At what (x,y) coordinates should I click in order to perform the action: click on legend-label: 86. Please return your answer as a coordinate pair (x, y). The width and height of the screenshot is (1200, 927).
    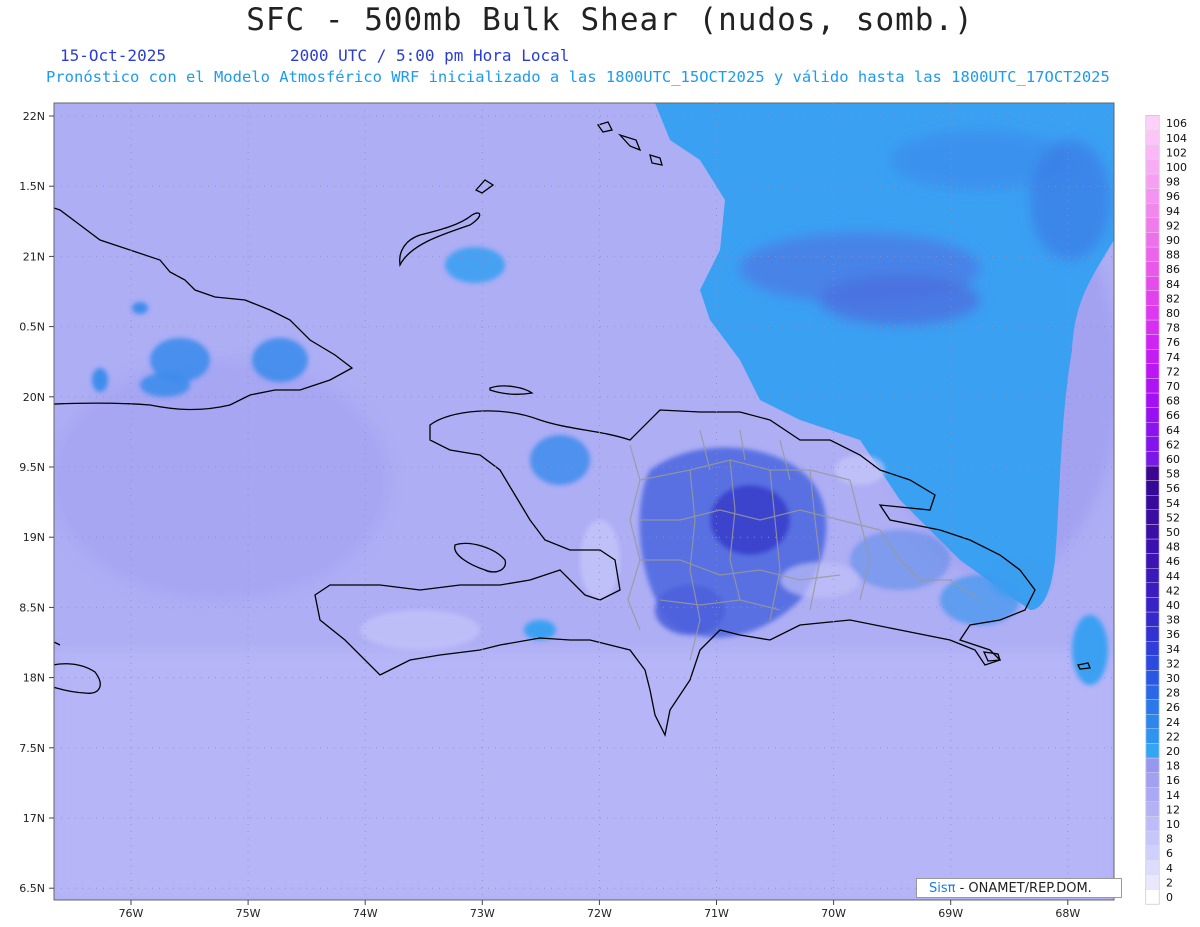
    Looking at the image, I should click on (1173, 269).